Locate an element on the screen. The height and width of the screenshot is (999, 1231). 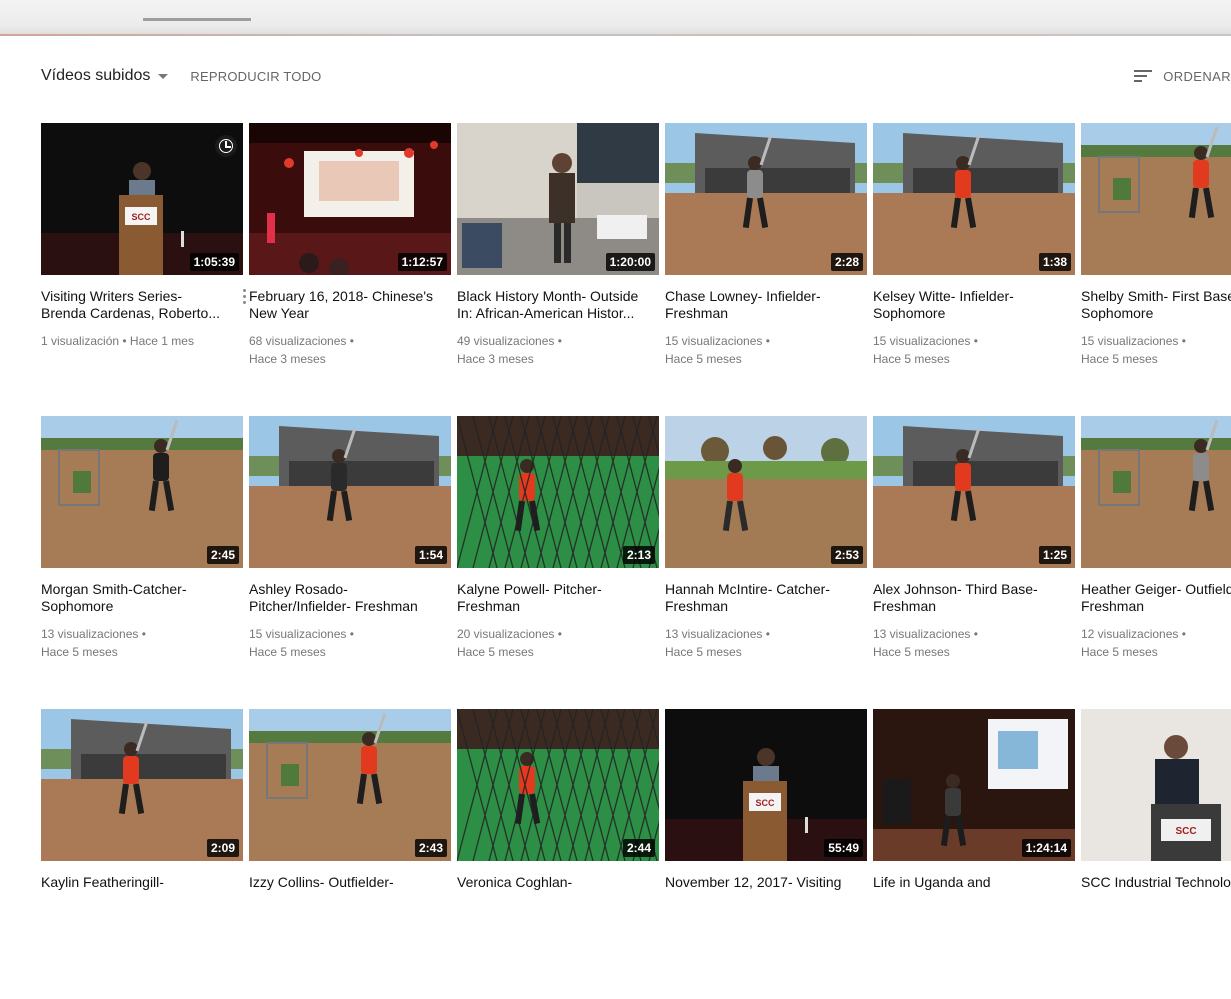
video-thumbnail: 2:43 is located at coordinates (350, 785).